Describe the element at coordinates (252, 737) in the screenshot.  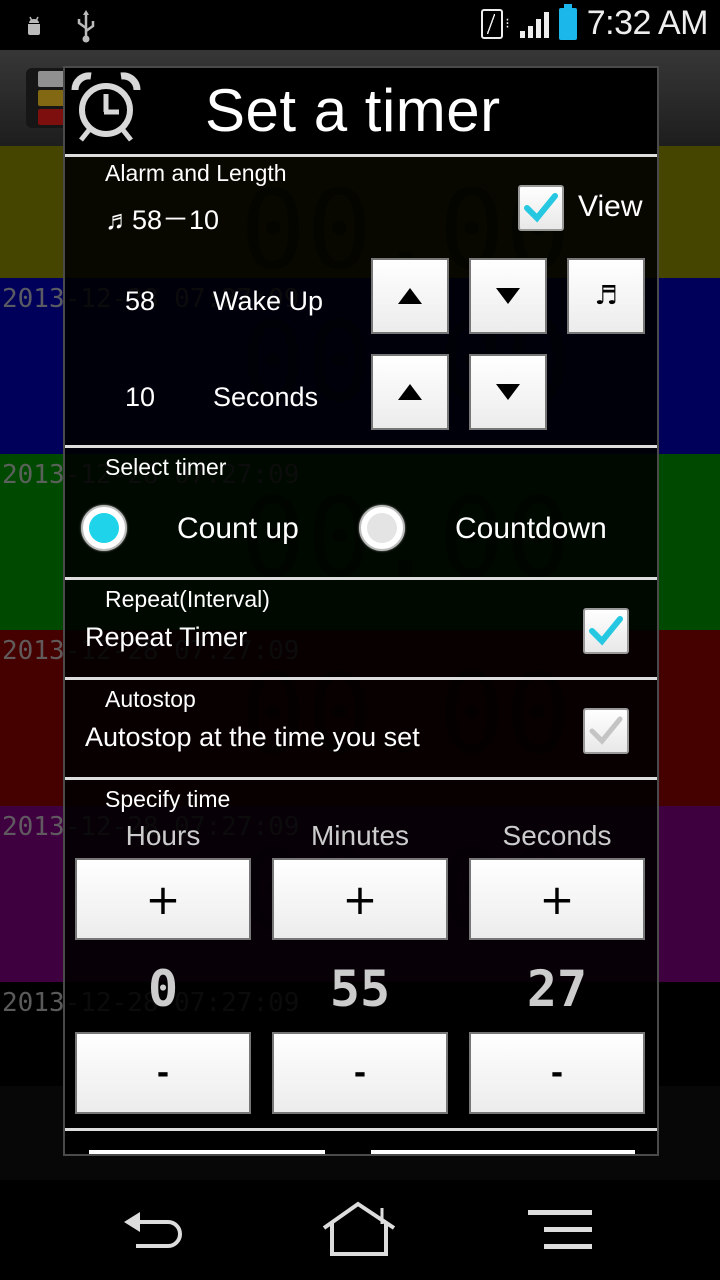
I see `autostop-label: Autostop at the time you set` at that location.